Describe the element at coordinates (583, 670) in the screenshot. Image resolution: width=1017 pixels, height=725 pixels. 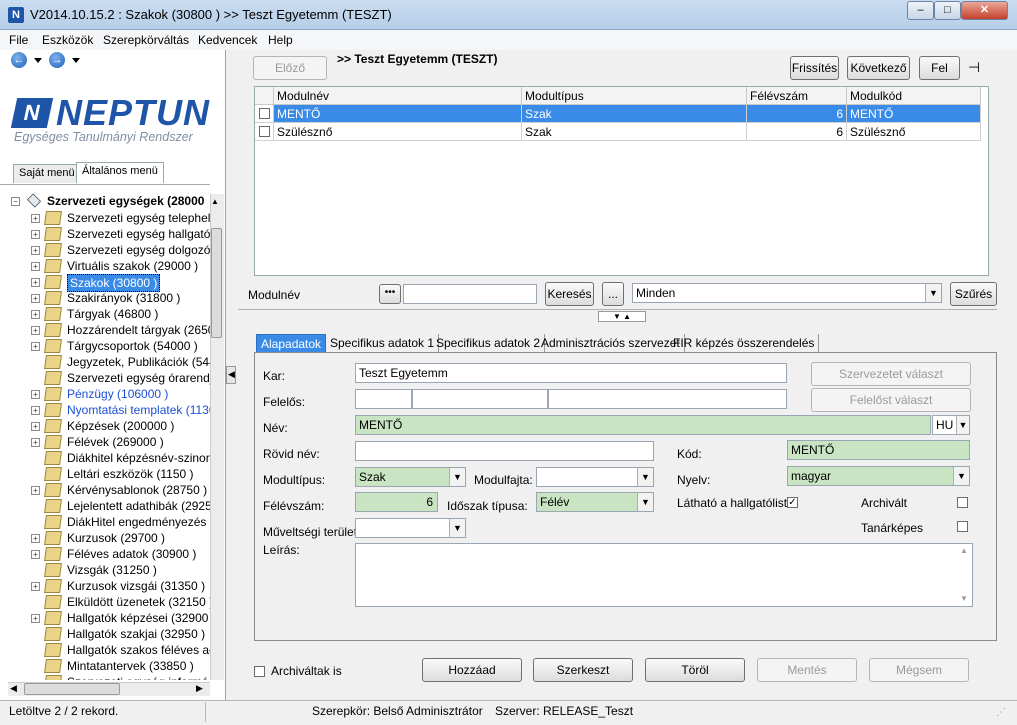
I see `edit-button: Szerkeszt` at that location.